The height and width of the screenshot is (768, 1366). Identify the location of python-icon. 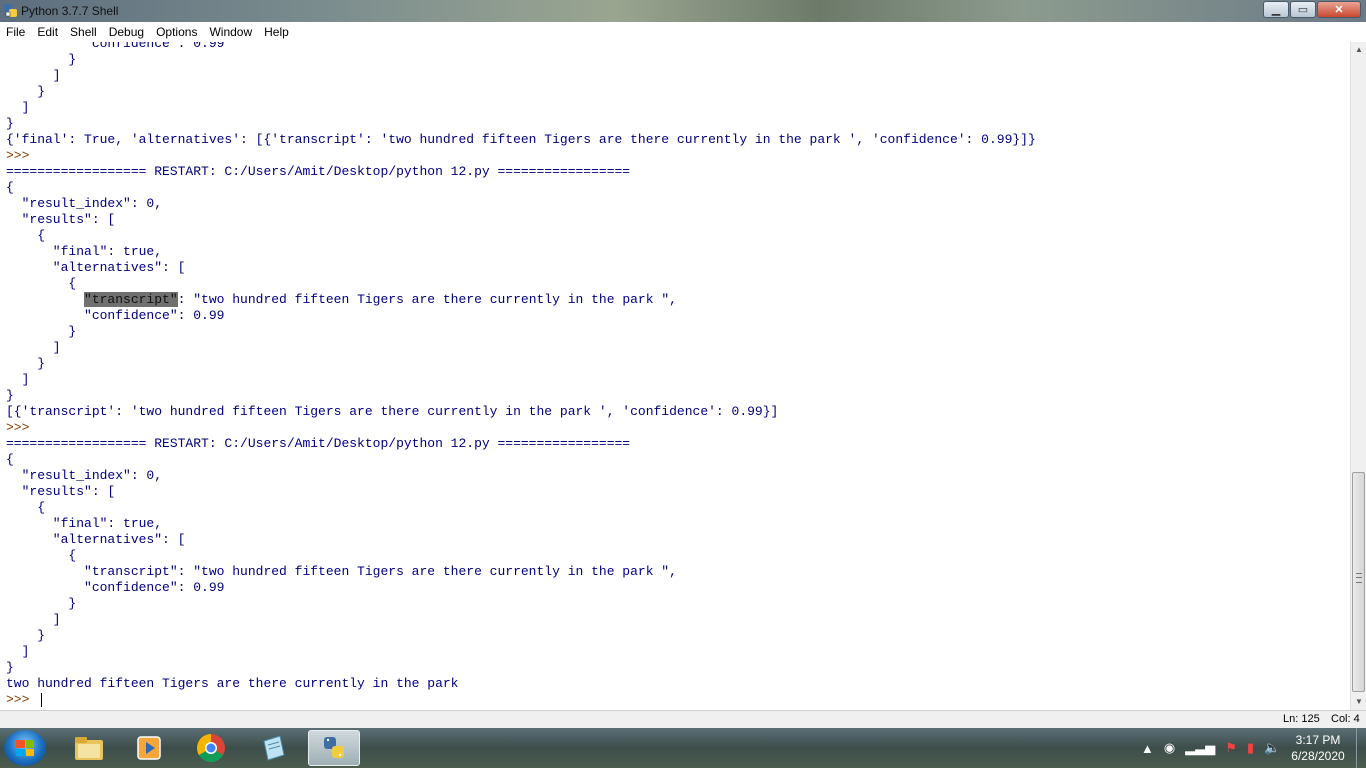
(334, 747).